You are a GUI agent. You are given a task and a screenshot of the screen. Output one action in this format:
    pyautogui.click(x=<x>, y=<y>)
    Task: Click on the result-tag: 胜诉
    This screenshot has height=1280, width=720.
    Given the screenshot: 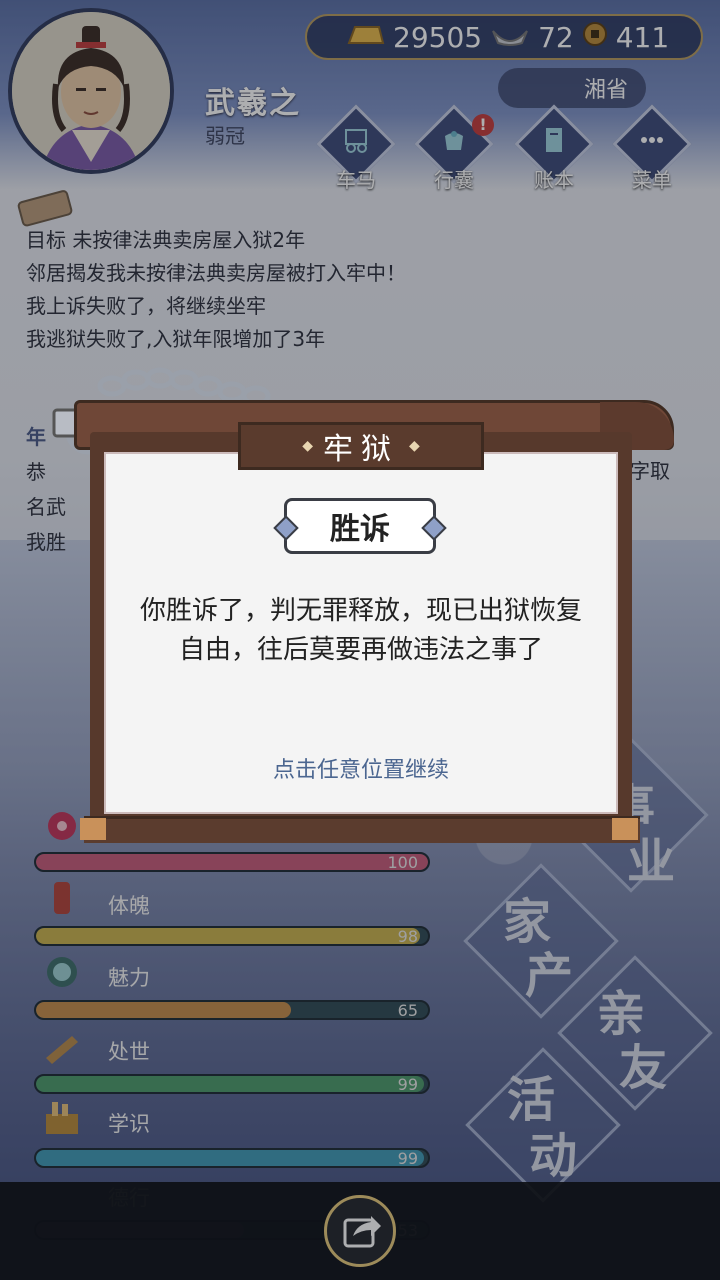 What is the action you would take?
    pyautogui.click(x=360, y=526)
    